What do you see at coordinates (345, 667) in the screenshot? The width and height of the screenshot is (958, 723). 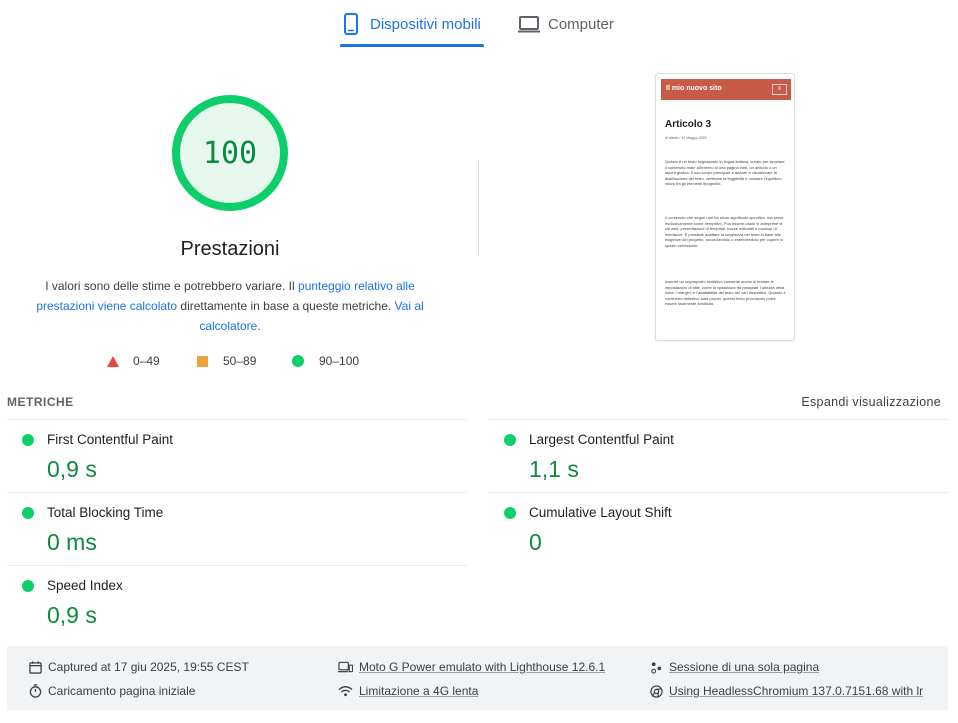 I see `devices-icon` at bounding box center [345, 667].